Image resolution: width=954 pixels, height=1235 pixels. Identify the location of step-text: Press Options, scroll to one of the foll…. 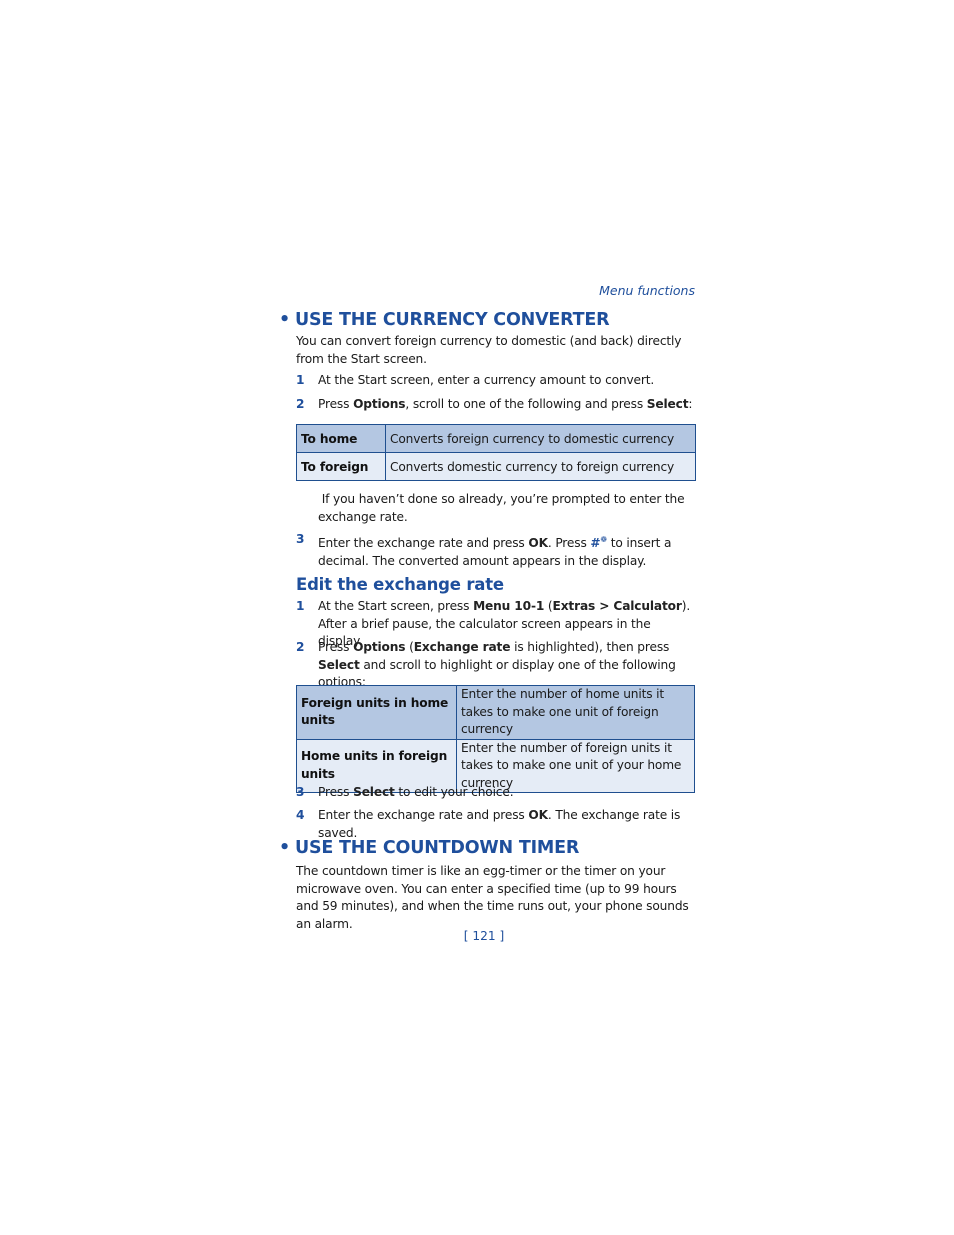
(508, 405).